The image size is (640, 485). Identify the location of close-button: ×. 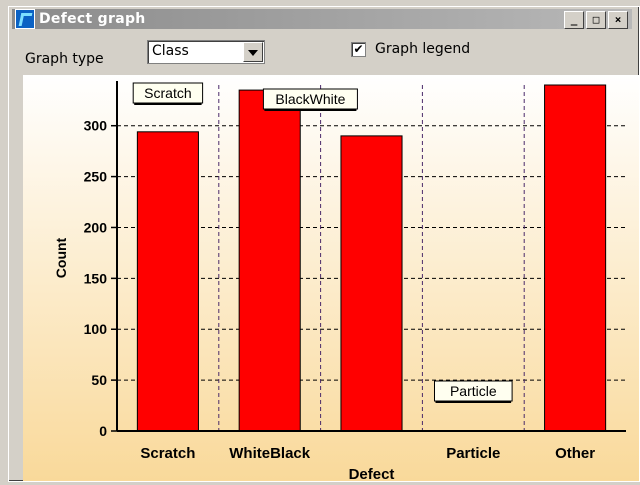
(618, 20).